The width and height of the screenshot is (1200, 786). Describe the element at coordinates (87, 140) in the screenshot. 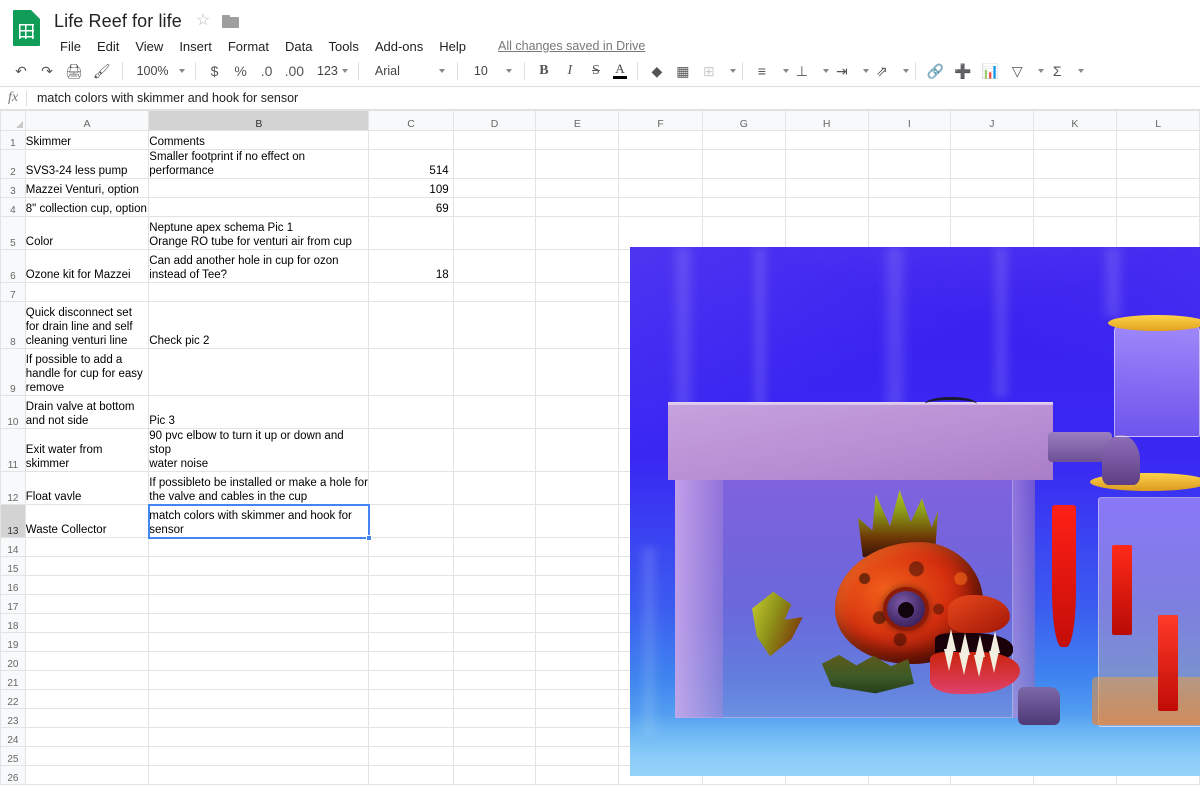

I see `cell-a1: Skimmer` at that location.